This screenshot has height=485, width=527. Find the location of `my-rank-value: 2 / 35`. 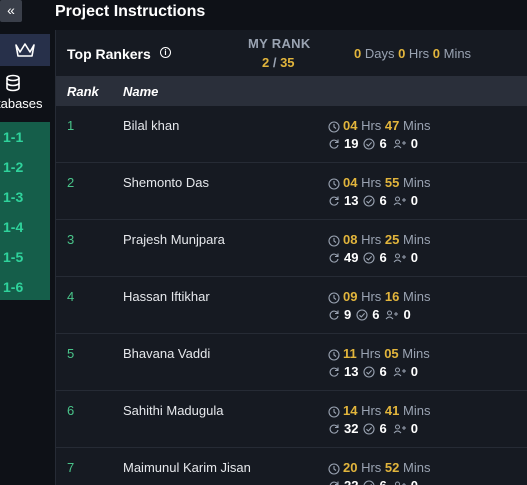

my-rank-value: 2 / 35 is located at coordinates (278, 62).